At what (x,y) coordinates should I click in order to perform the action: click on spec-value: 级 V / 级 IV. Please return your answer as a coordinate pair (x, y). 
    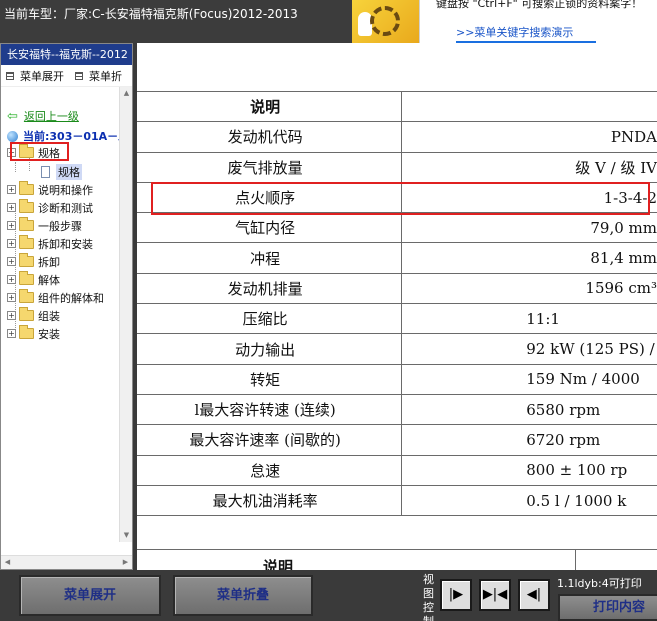
    Looking at the image, I should click on (529, 167).